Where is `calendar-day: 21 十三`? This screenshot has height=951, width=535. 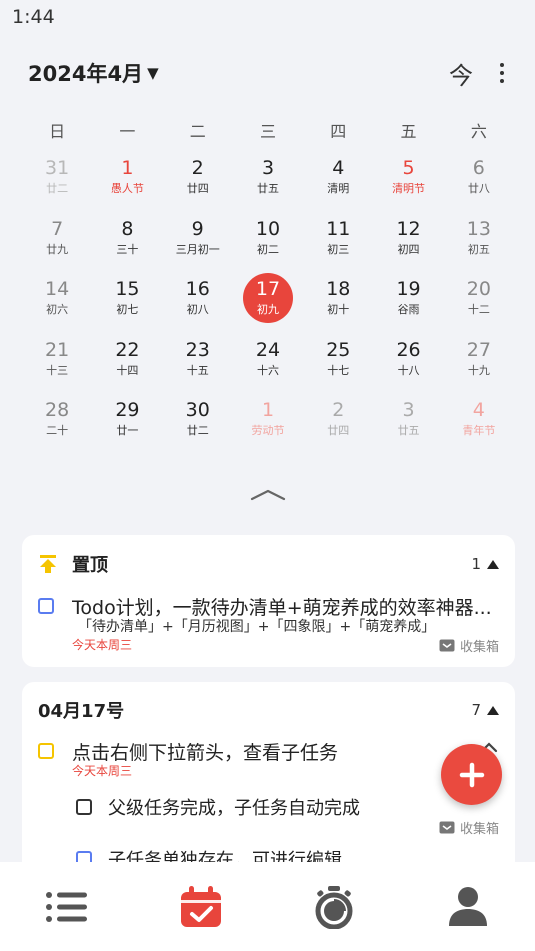
calendar-day: 21 十三 is located at coordinates (57, 364).